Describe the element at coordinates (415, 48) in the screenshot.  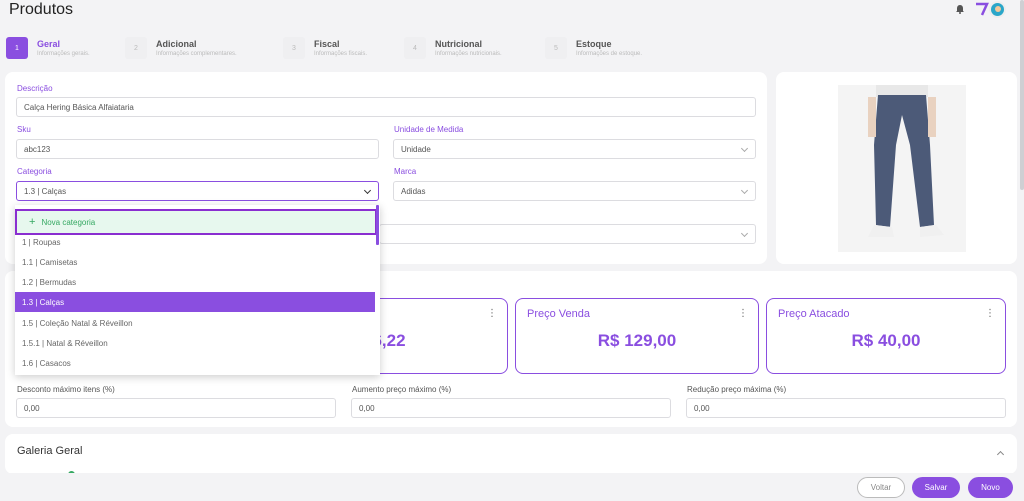
I see `step-number: 4` at that location.